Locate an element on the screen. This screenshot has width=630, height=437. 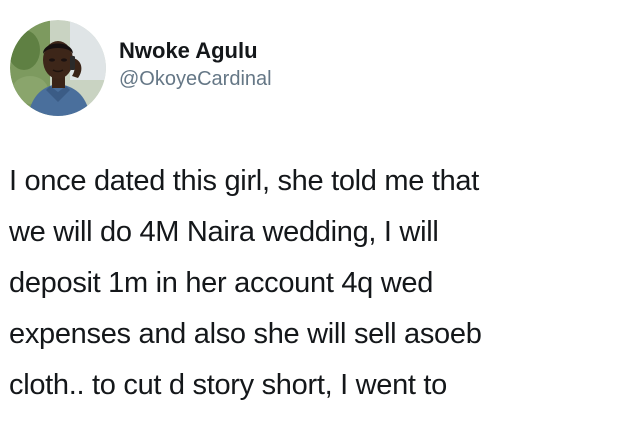
tweet-line: expenses and also she will sell asoeb is located at coordinates (245, 334).